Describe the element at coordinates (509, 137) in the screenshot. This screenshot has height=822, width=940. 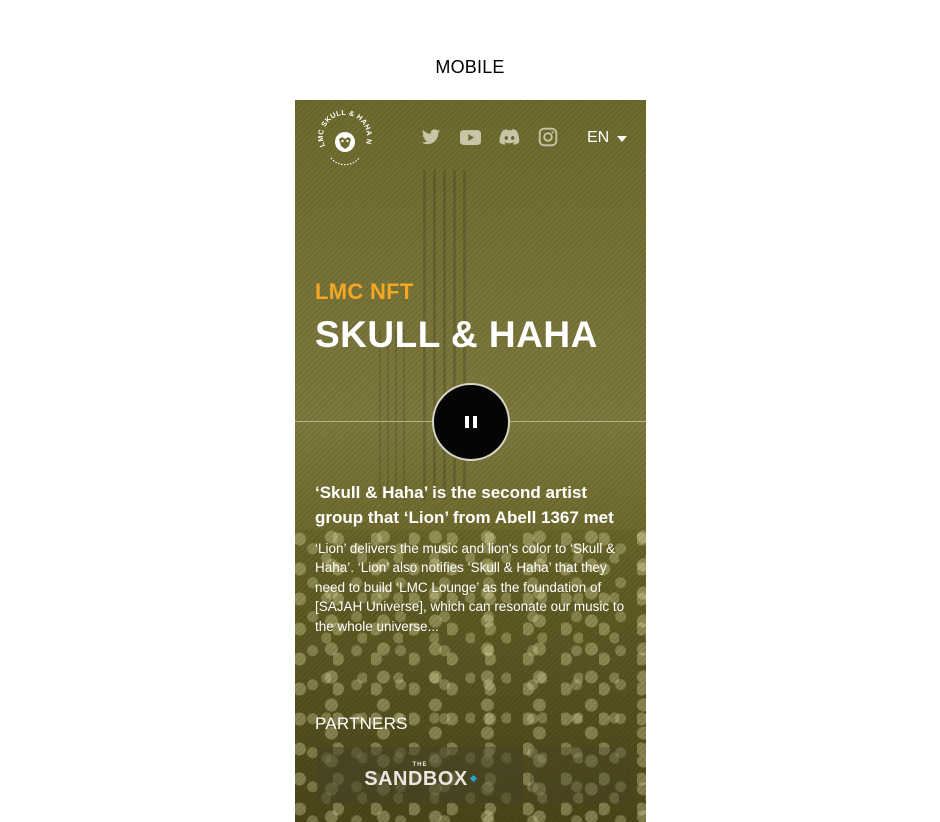
I see `discord-icon` at that location.